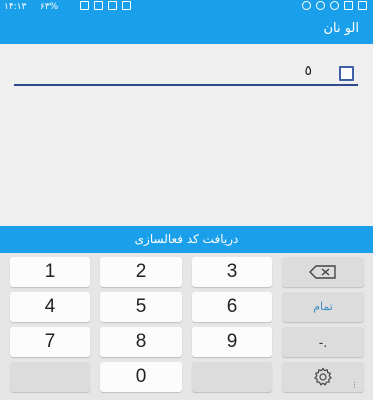  What do you see at coordinates (50, 377) in the screenshot?
I see `blank-key-left` at bounding box center [50, 377].